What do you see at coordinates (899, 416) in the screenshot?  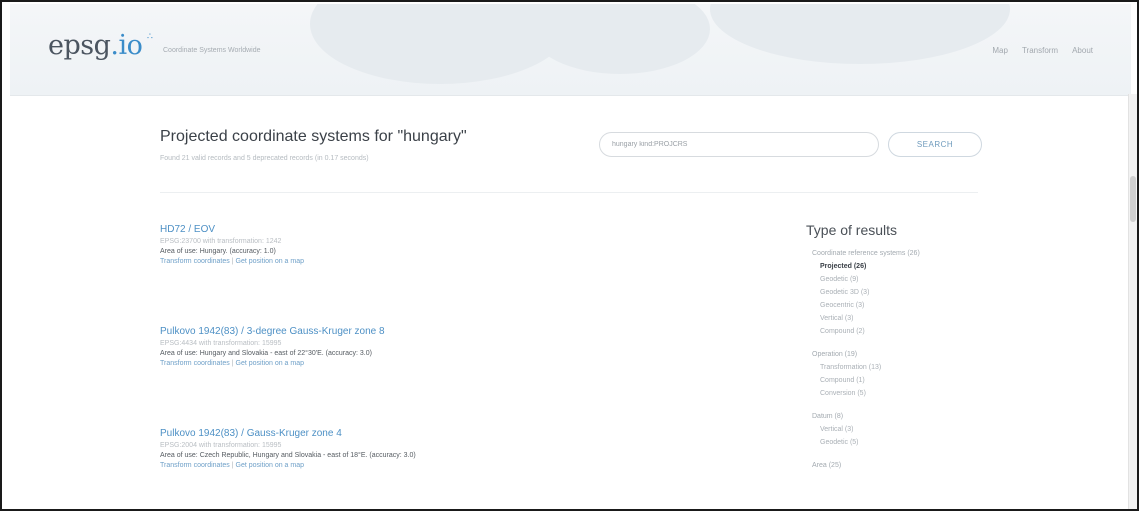 I see `facet-head: Datum (8)` at bounding box center [899, 416].